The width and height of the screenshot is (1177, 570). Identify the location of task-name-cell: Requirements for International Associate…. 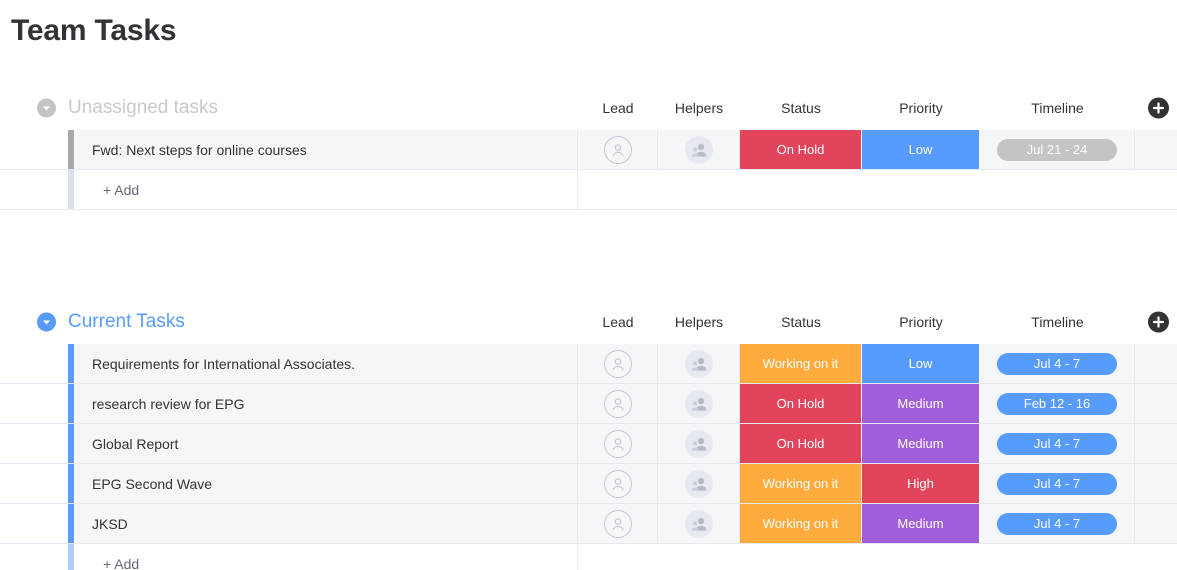
(326, 363).